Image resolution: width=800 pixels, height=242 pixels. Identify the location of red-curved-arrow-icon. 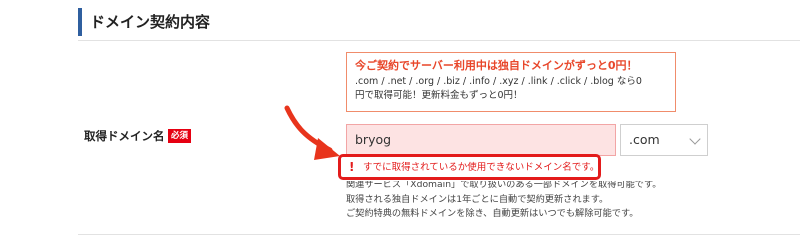
(312, 132).